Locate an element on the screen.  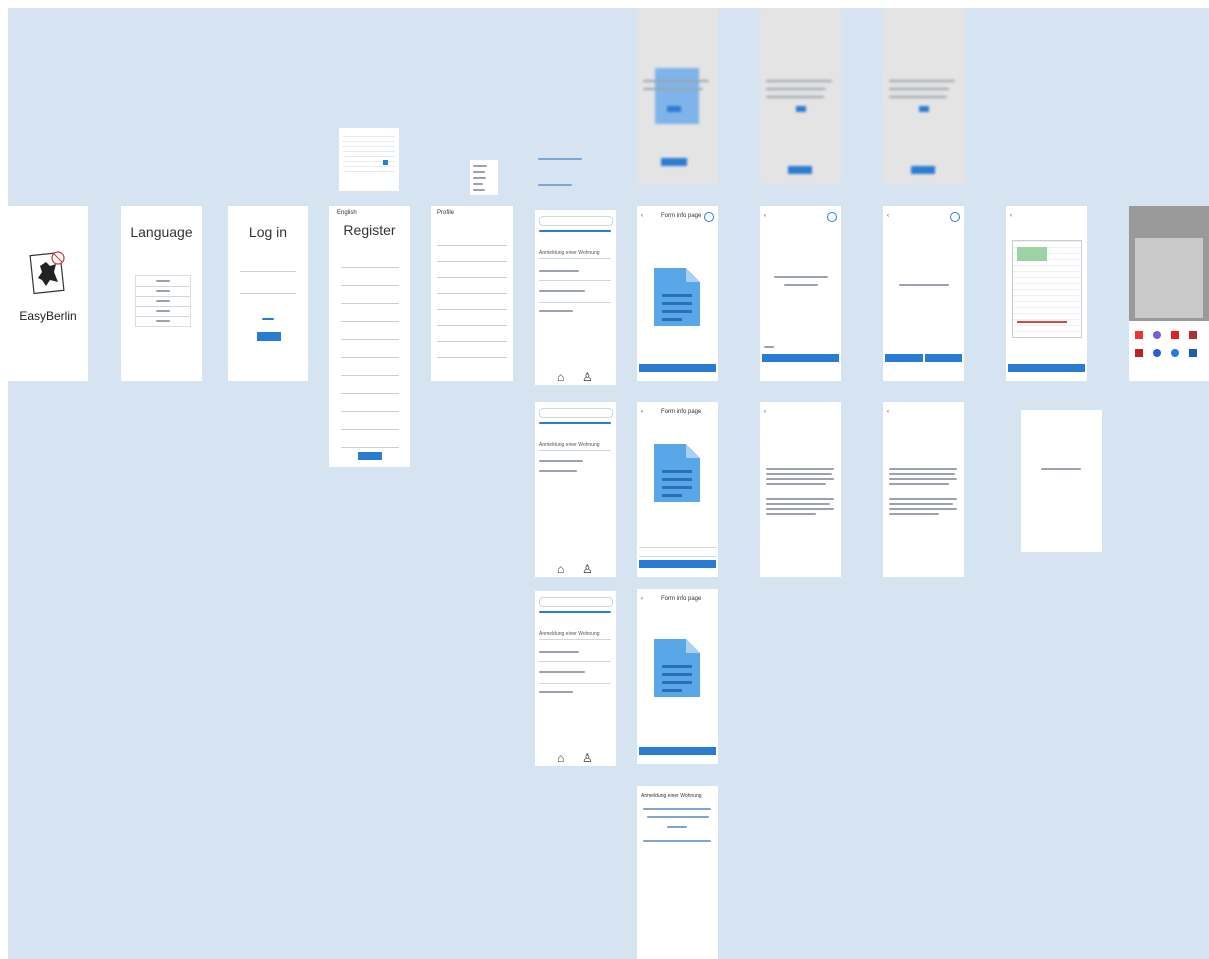
profile-screen: Profile is located at coordinates (472, 293).